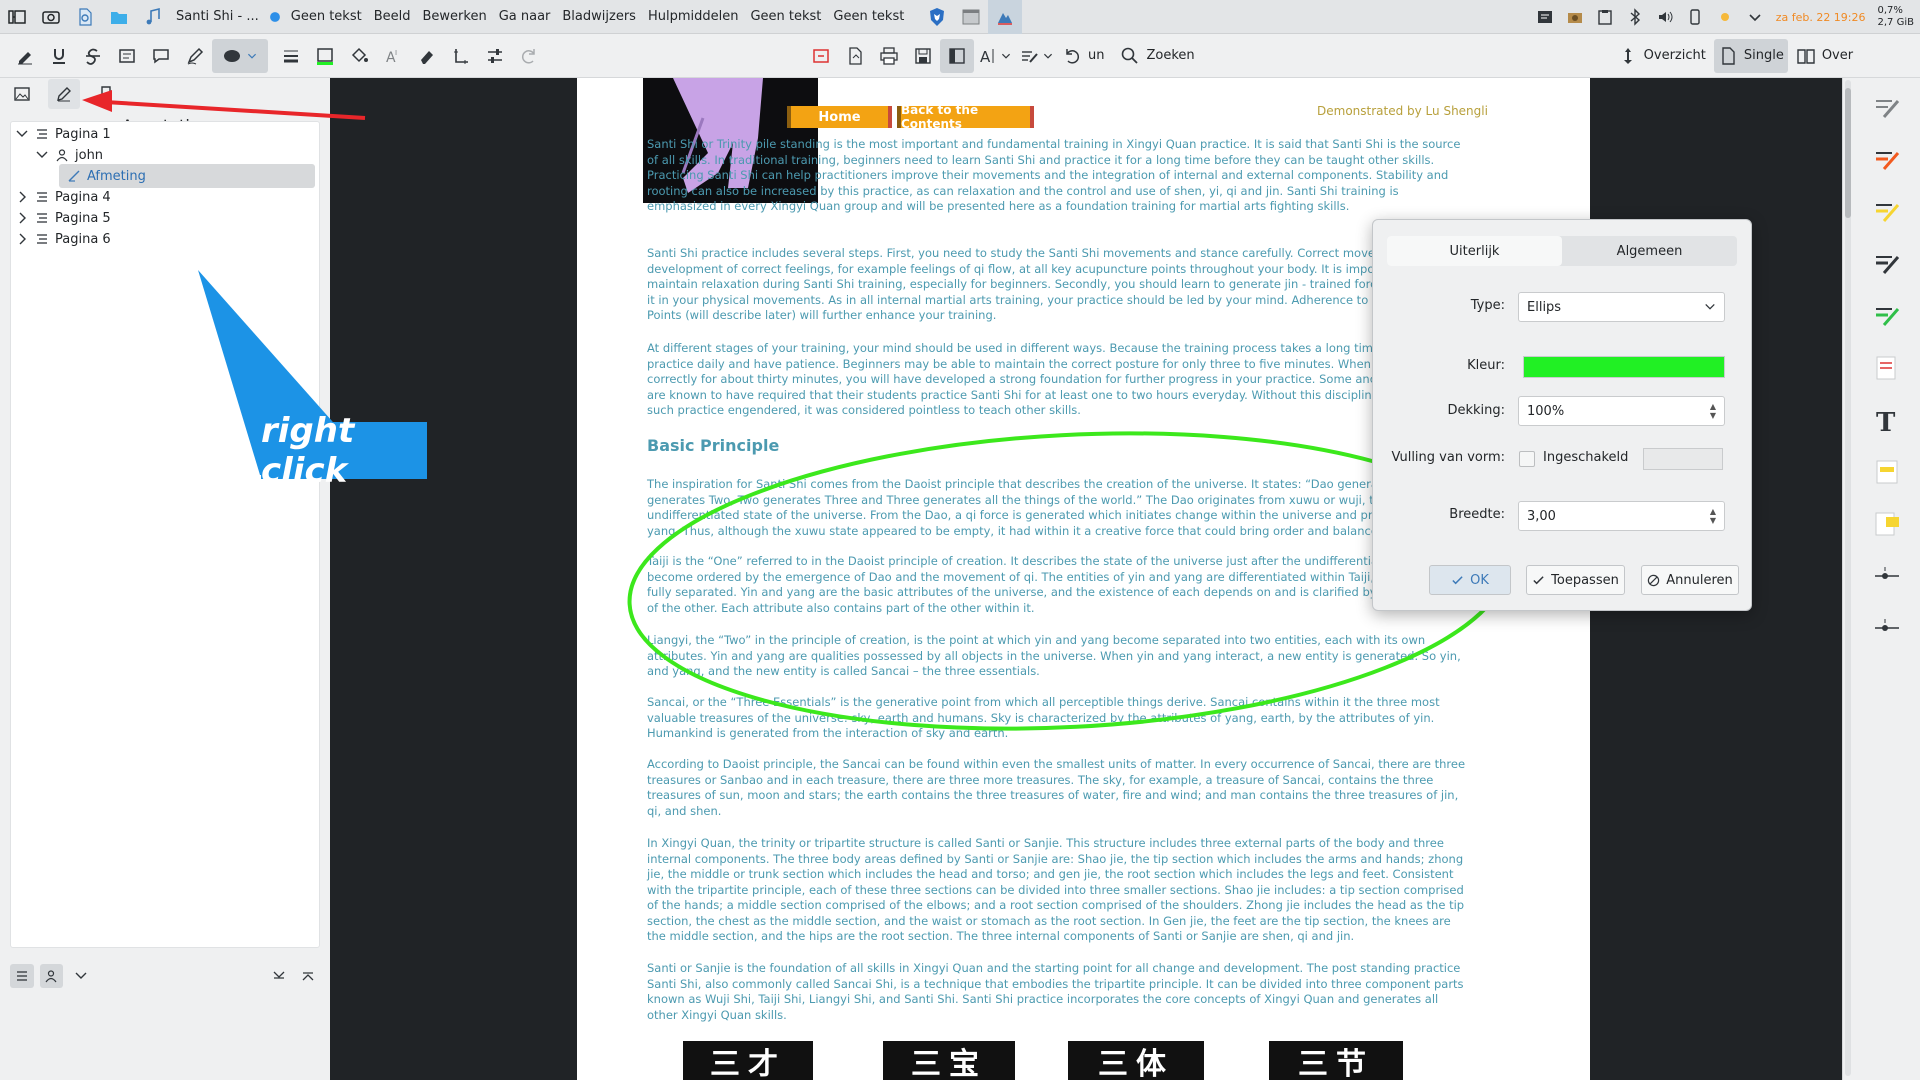  Describe the element at coordinates (17, 17) in the screenshot. I see `app-launcher-icon` at that location.